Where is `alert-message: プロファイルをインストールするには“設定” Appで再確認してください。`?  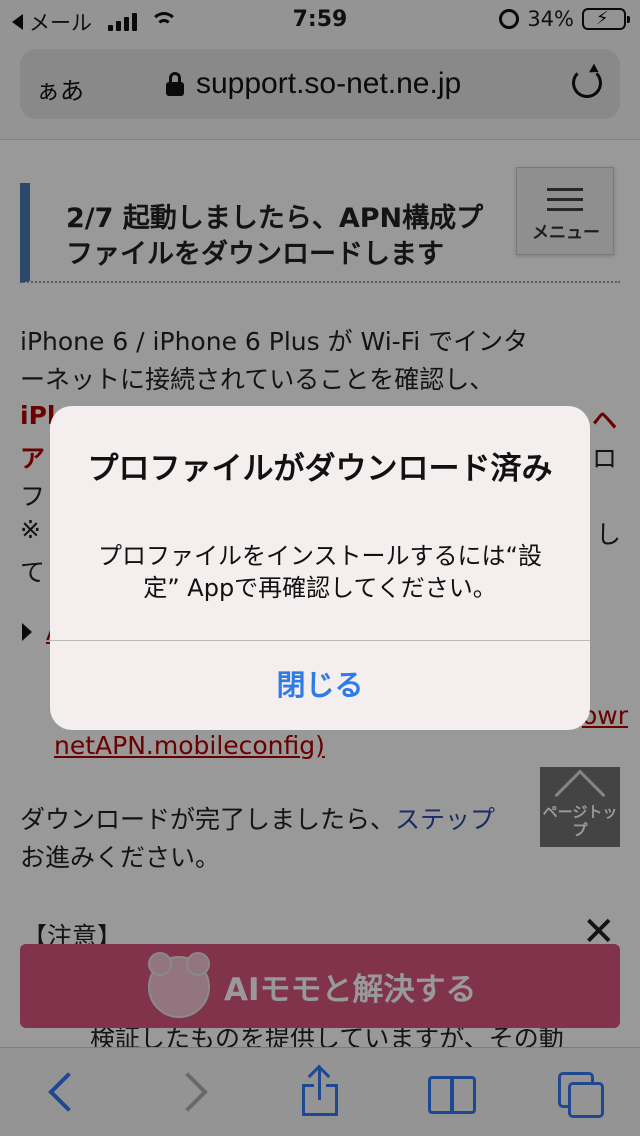 alert-message: プロファイルをインストールするには“設定” Appで再確認してください。 is located at coordinates (320, 572).